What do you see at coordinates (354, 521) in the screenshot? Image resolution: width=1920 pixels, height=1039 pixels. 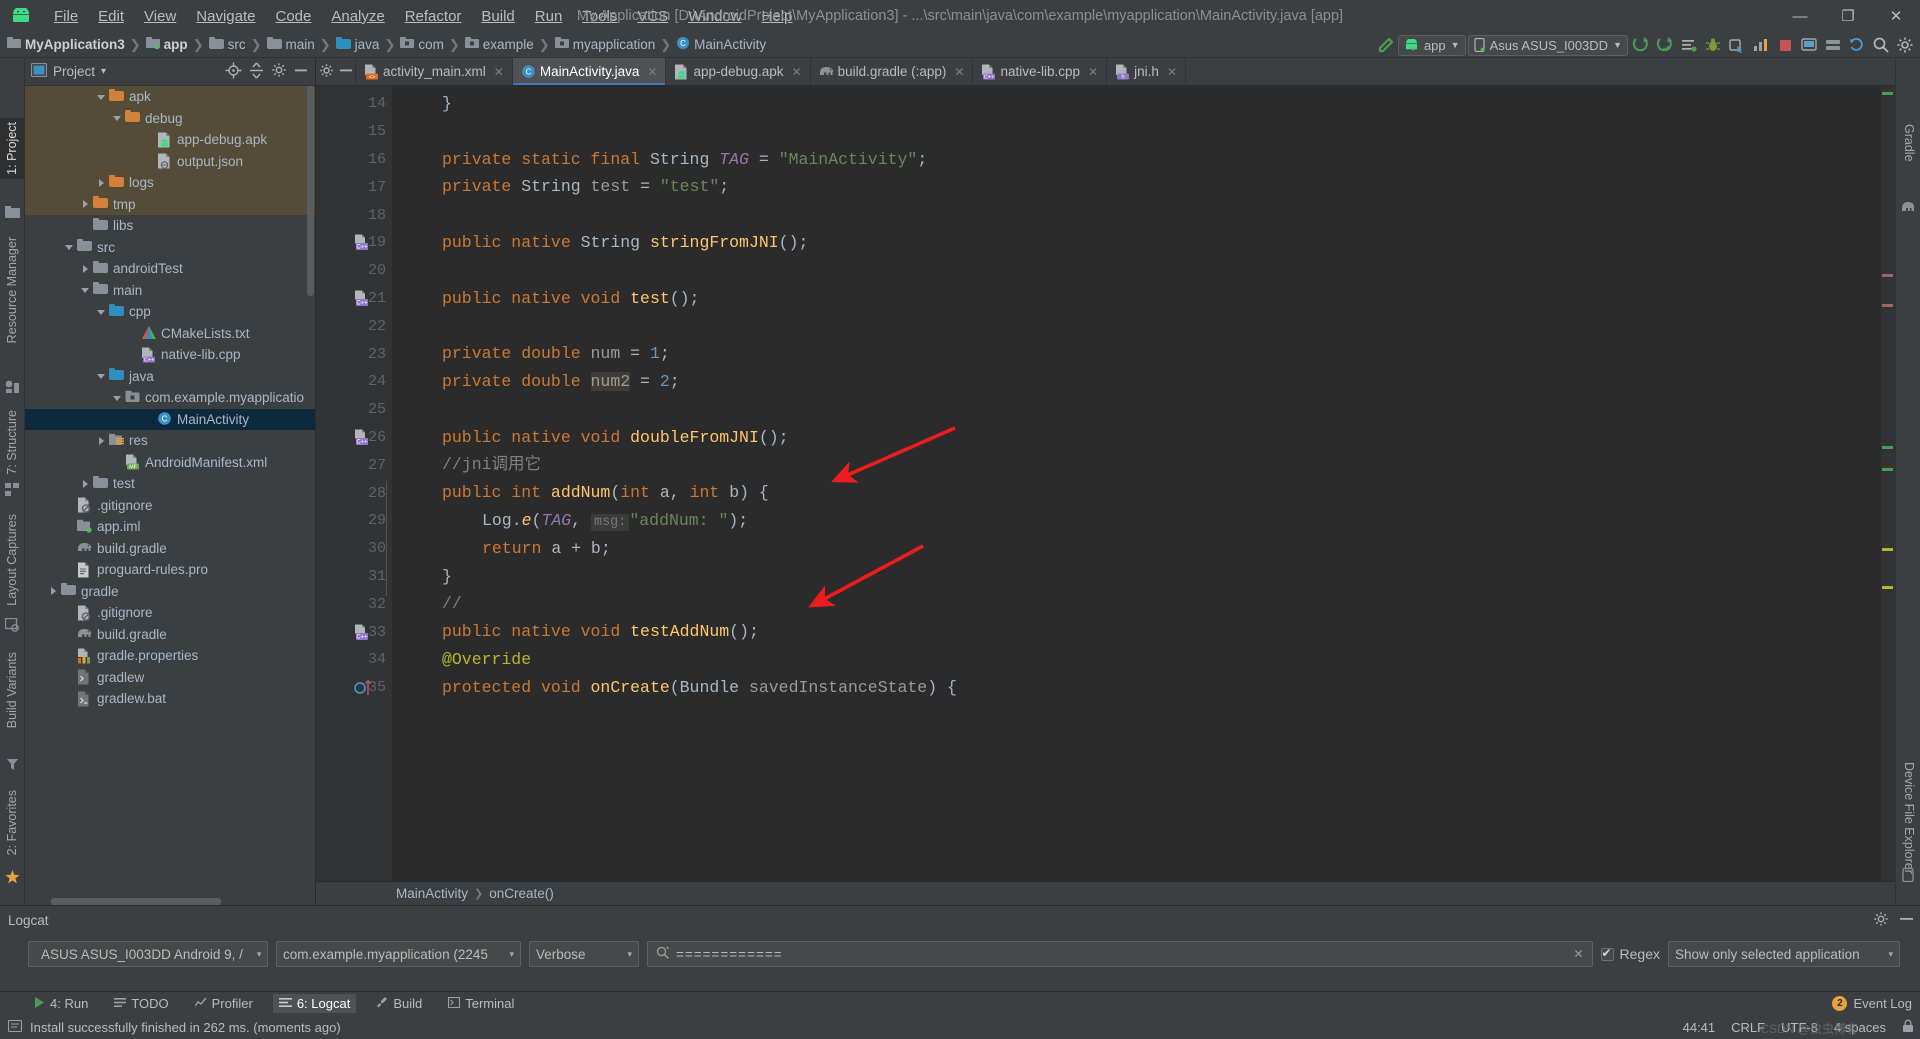 I see `gutter-line: 29` at bounding box center [354, 521].